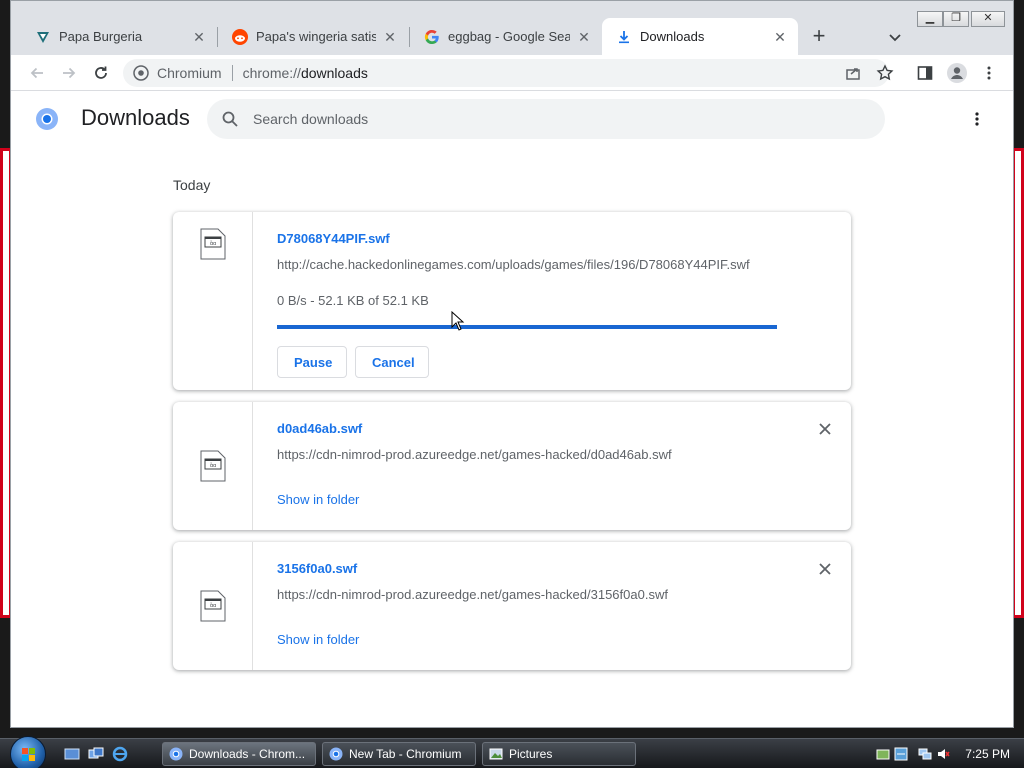  What do you see at coordinates (240, 36) in the screenshot?
I see `reddit-favicon` at bounding box center [240, 36].